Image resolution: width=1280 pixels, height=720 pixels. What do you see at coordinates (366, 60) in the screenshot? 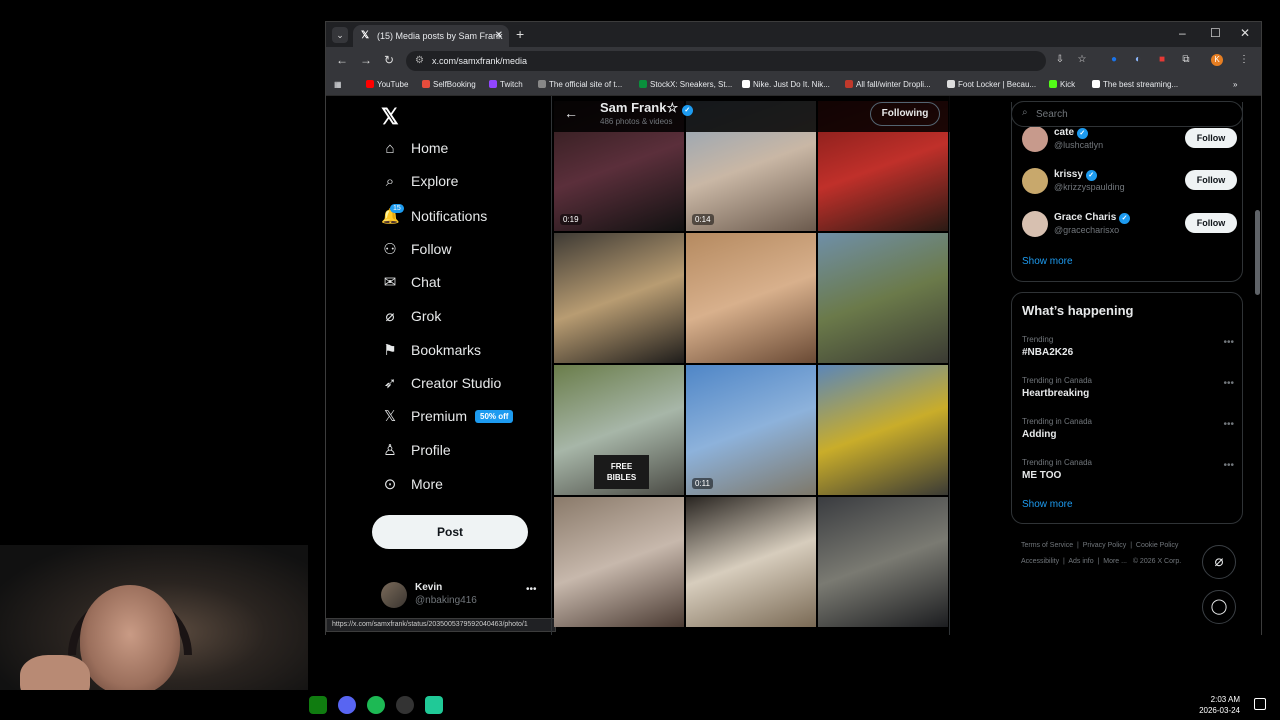
I see `forward-arrow-icon: →` at bounding box center [366, 60].